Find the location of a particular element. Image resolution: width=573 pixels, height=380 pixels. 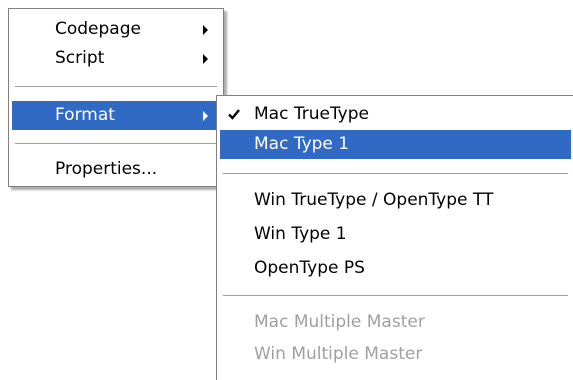

submenu-item-mac-multiple-master: Mac Multiple Master is located at coordinates (395, 322).